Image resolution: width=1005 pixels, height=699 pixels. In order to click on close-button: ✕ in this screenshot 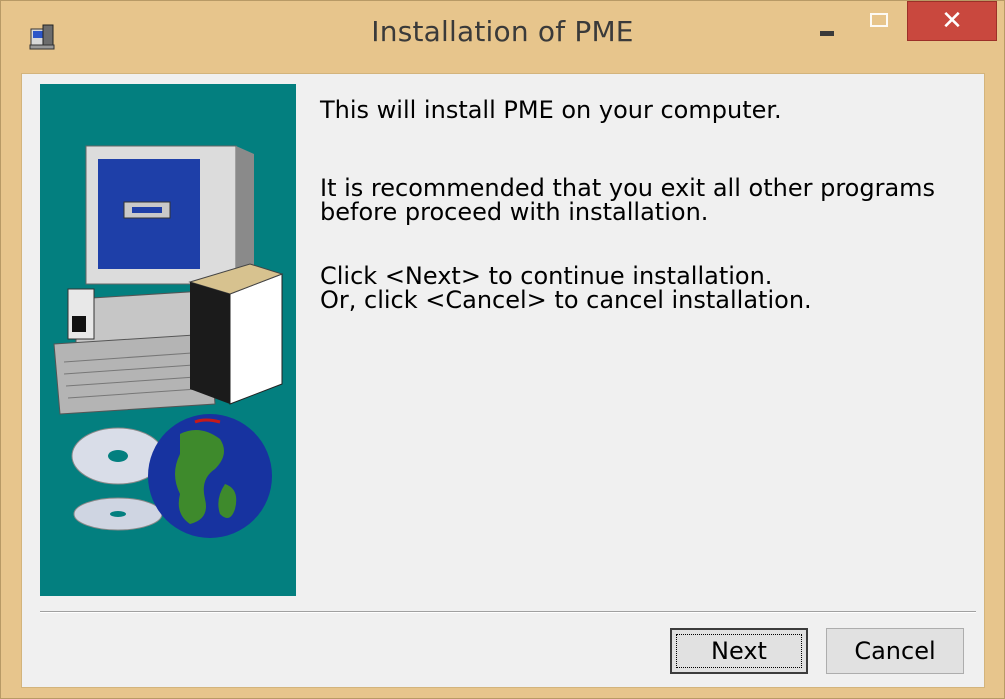, I will do `click(952, 21)`.